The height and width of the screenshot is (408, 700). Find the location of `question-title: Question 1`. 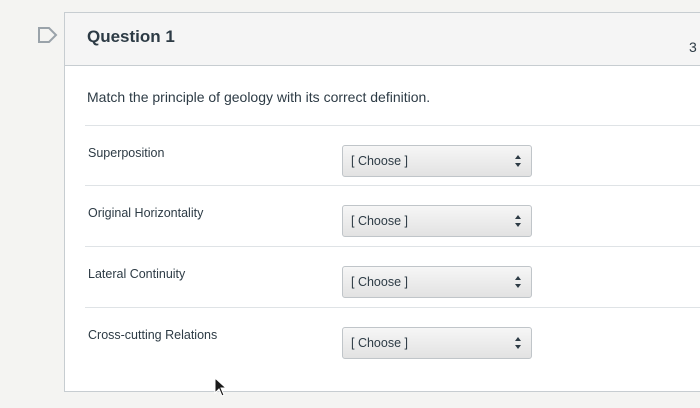

question-title: Question 1 is located at coordinates (131, 36).